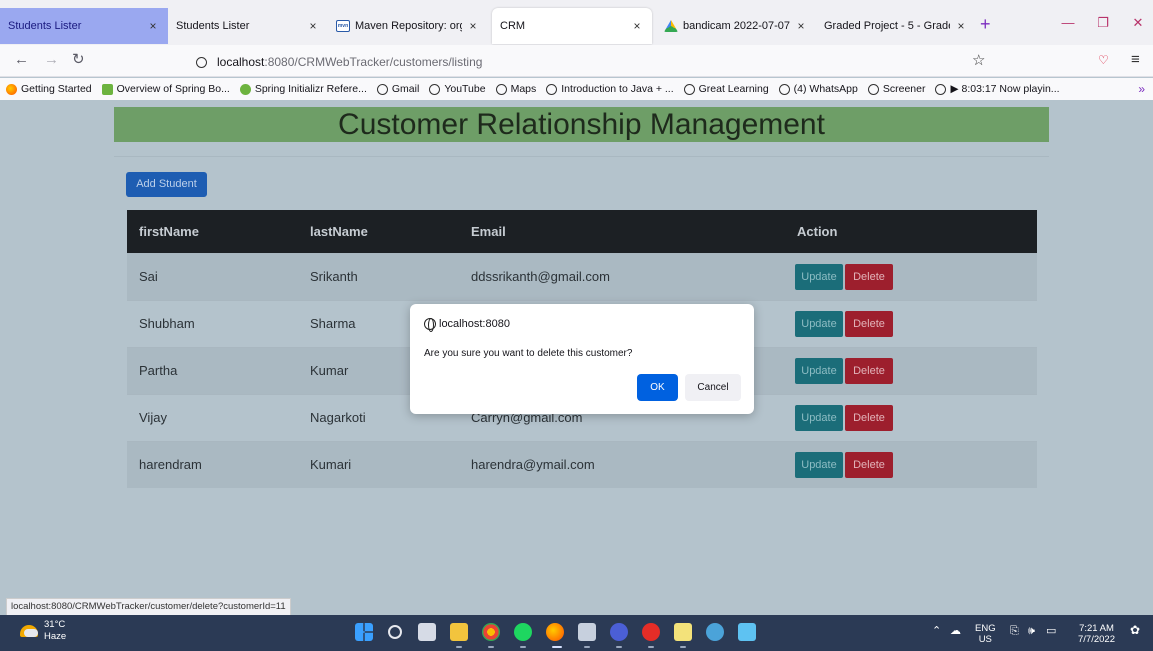 Image resolution: width=1153 pixels, height=651 pixels. Describe the element at coordinates (1103, 60) in the screenshot. I see `pocket-icon: ♡` at that location.